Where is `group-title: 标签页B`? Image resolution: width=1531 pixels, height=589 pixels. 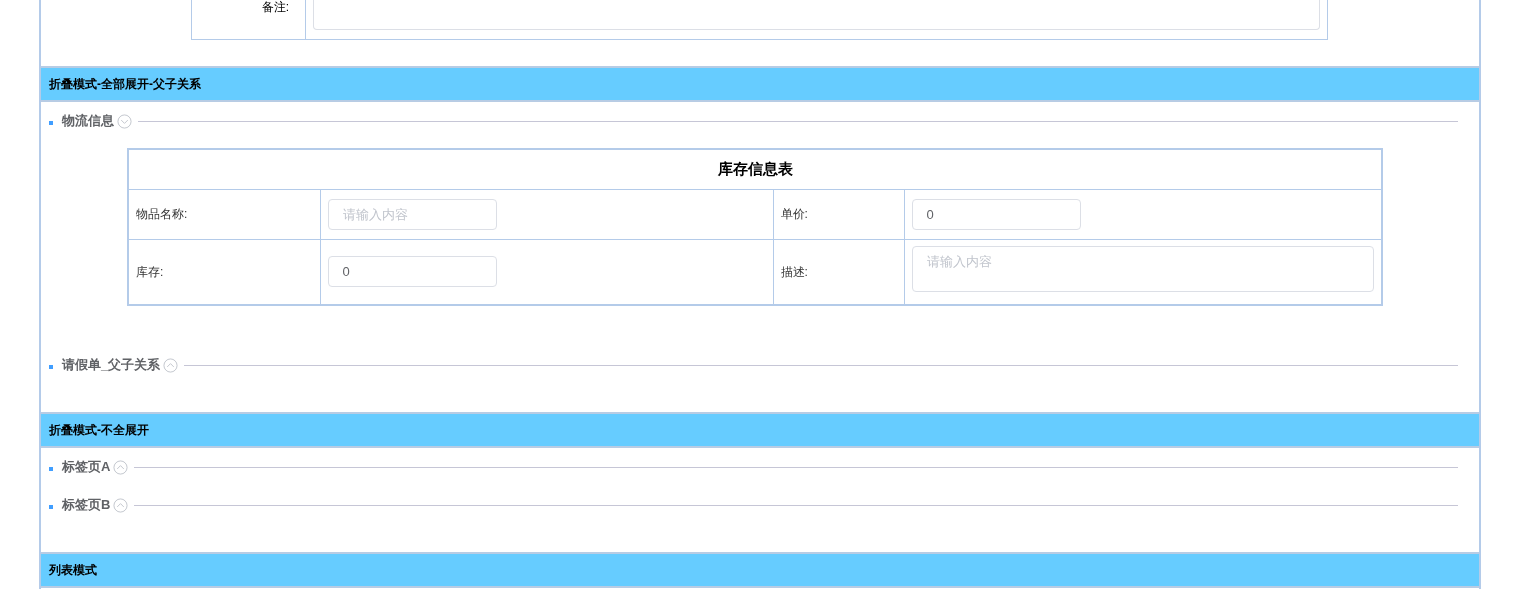 group-title: 标签页B is located at coordinates (86, 505).